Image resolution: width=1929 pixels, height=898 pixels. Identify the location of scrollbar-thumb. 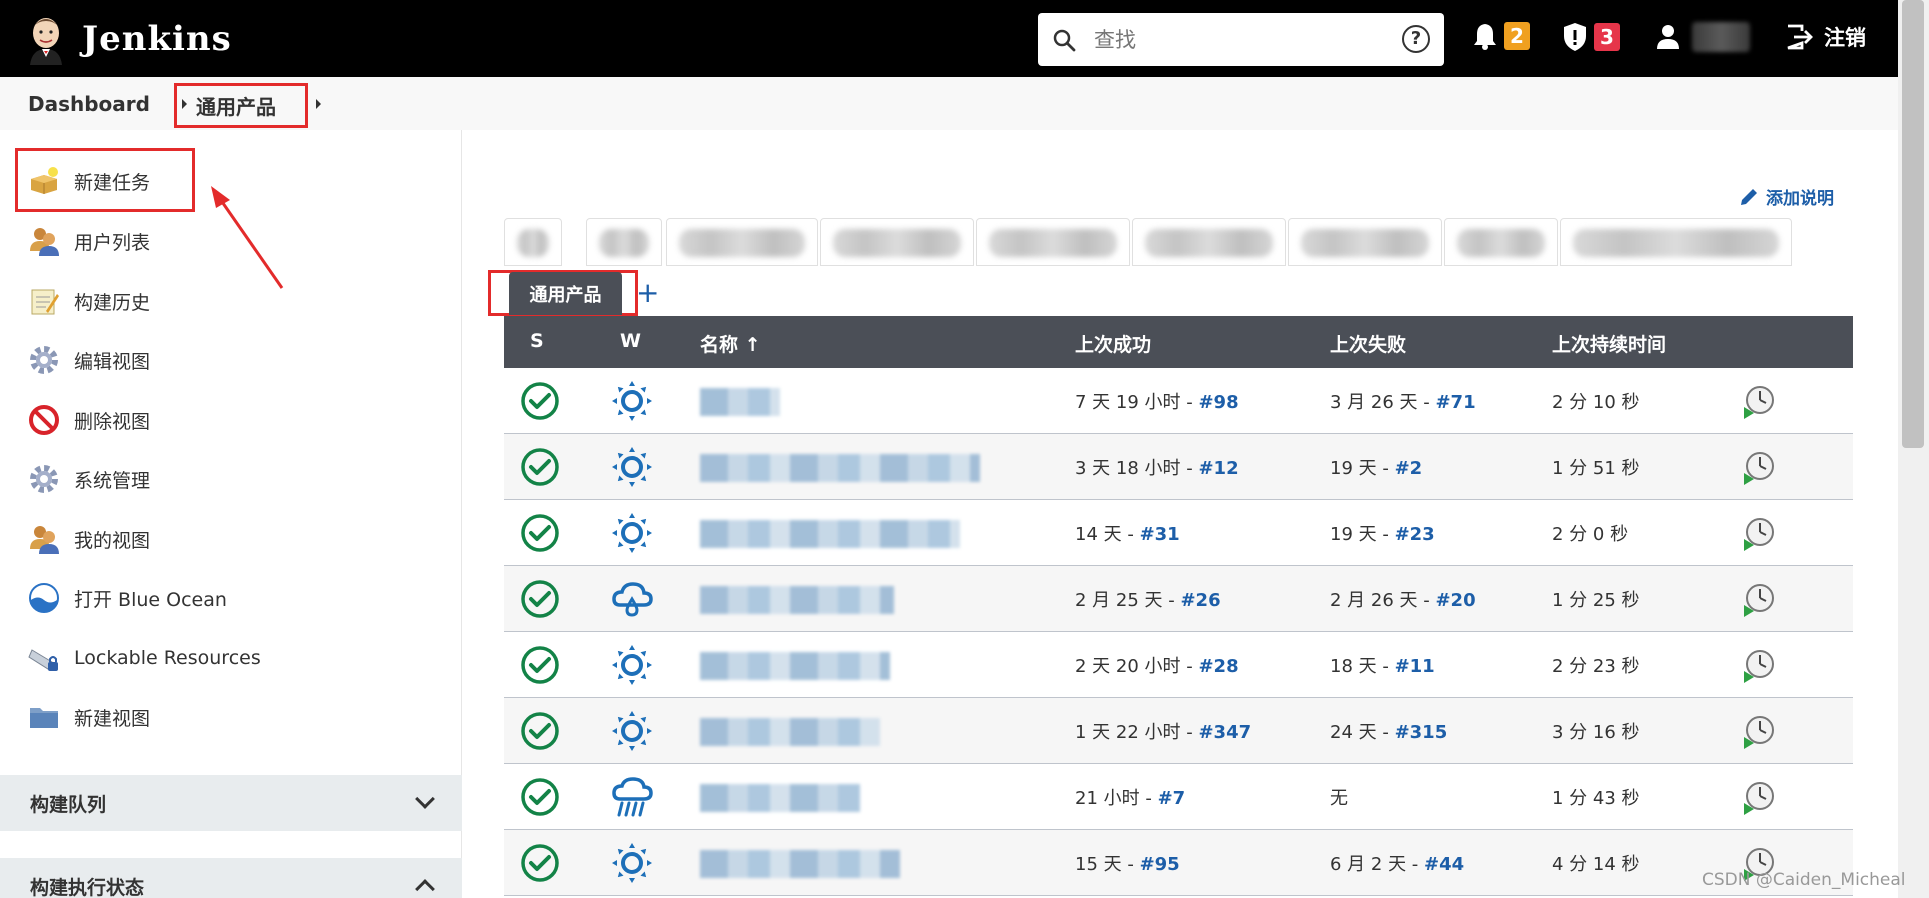
(1913, 224).